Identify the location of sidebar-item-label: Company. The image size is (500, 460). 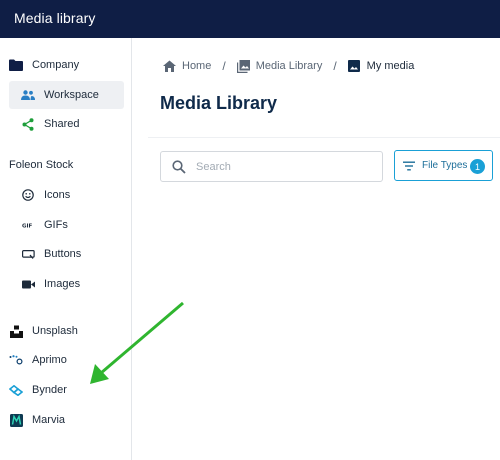
(56, 65).